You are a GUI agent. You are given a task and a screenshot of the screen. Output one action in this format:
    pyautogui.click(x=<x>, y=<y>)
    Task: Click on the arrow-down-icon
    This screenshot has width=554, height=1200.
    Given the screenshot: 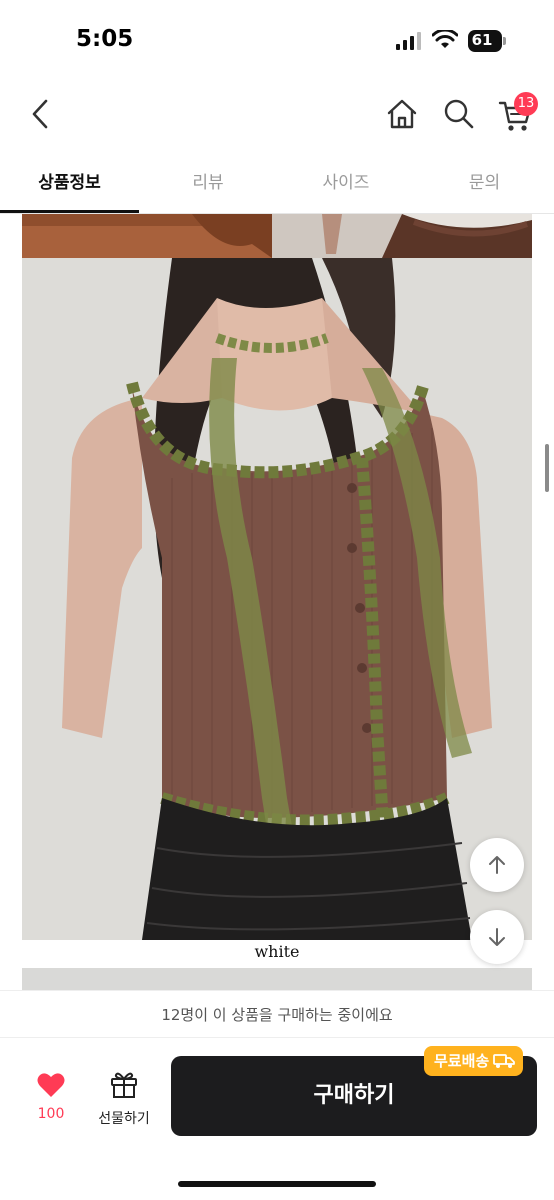 What is the action you would take?
    pyautogui.click(x=497, y=937)
    